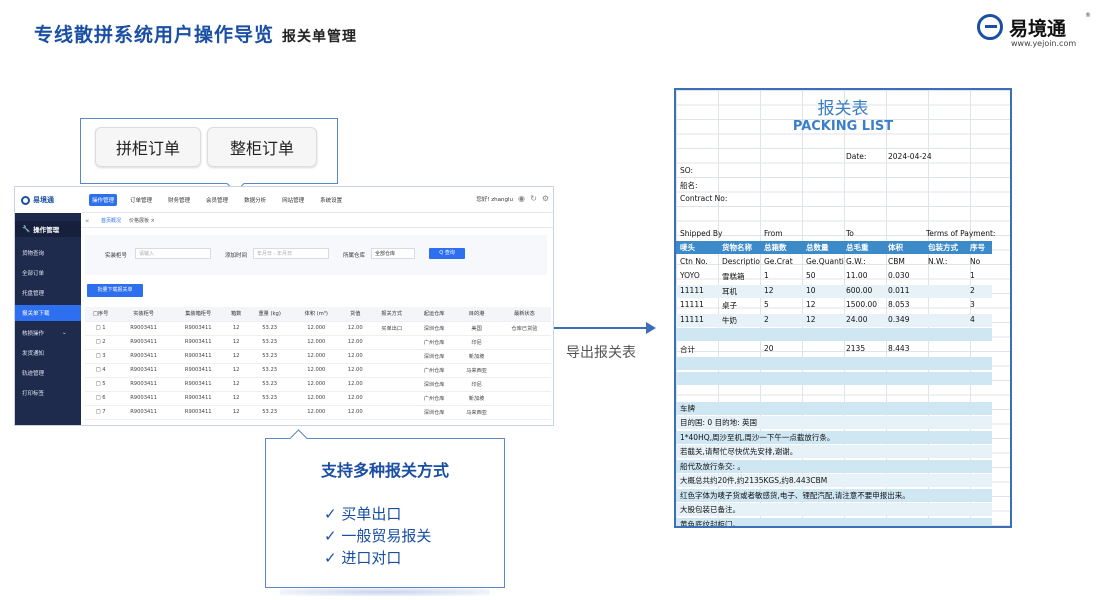 The width and height of the screenshot is (1119, 600). I want to click on sidebar-item-print: 打印标签, so click(48, 393).